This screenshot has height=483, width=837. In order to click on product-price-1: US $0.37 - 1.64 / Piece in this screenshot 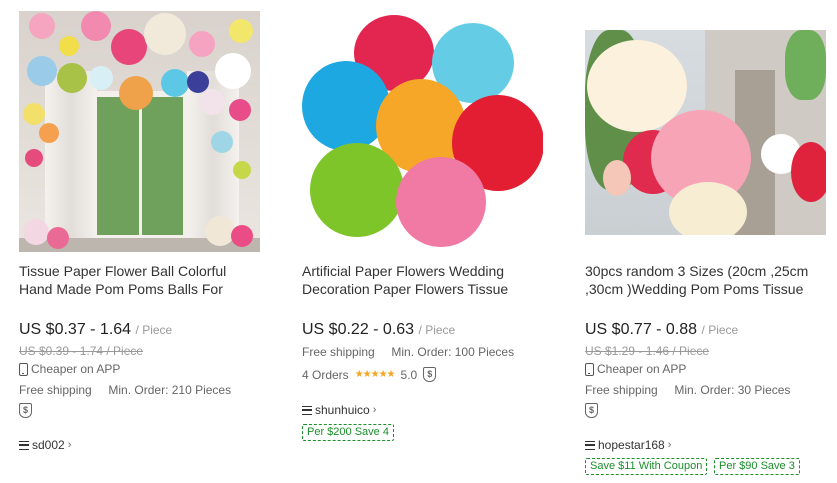, I will do `click(95, 330)`.